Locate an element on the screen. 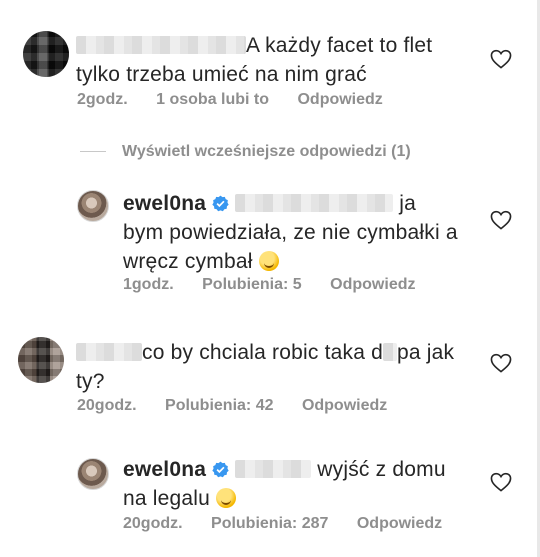 The height and width of the screenshot is (557, 540). reply-meta: 1godz. Polubienia: 5 Odpowiedz is located at coordinates (281, 285).